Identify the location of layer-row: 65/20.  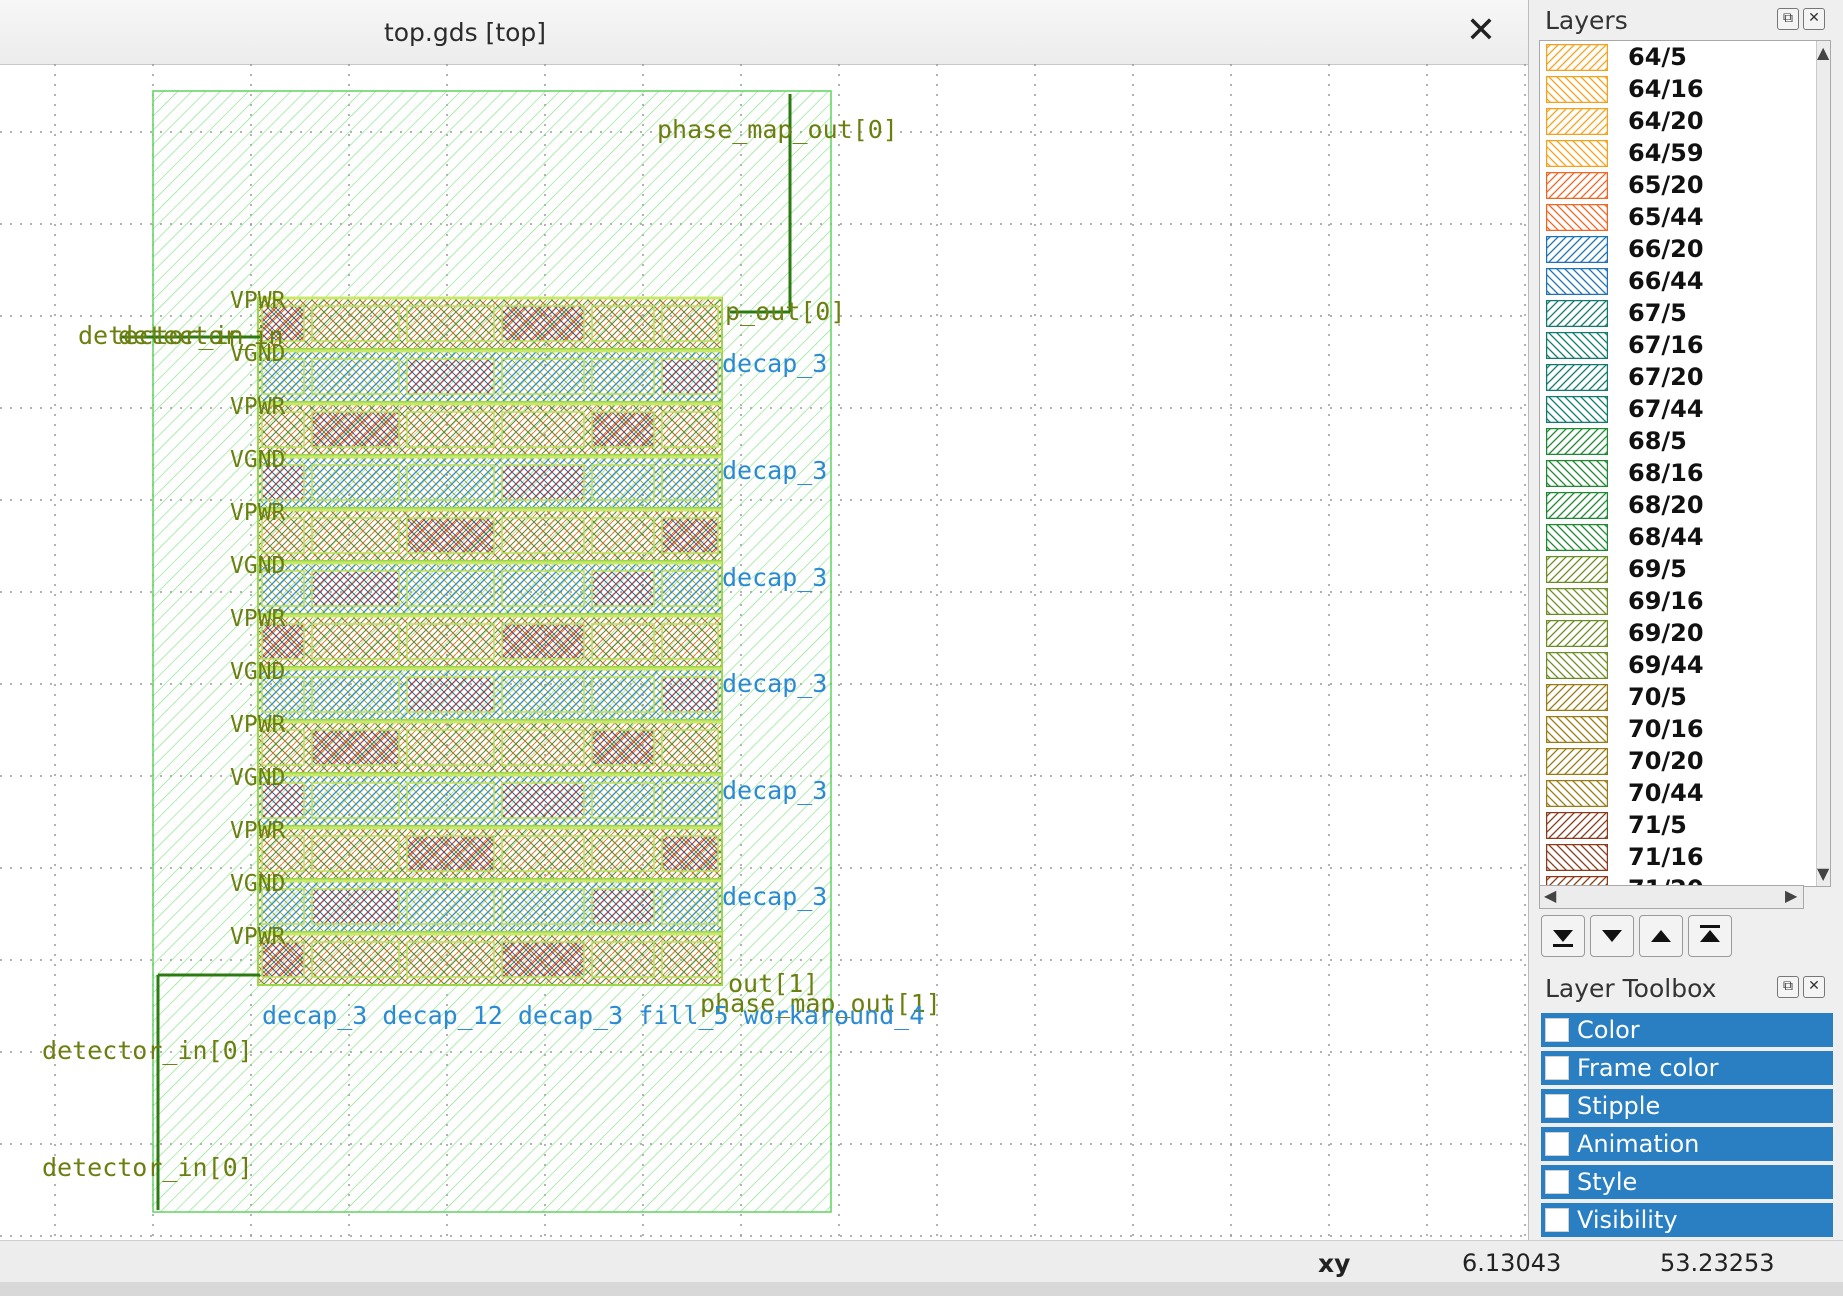
(1672, 185).